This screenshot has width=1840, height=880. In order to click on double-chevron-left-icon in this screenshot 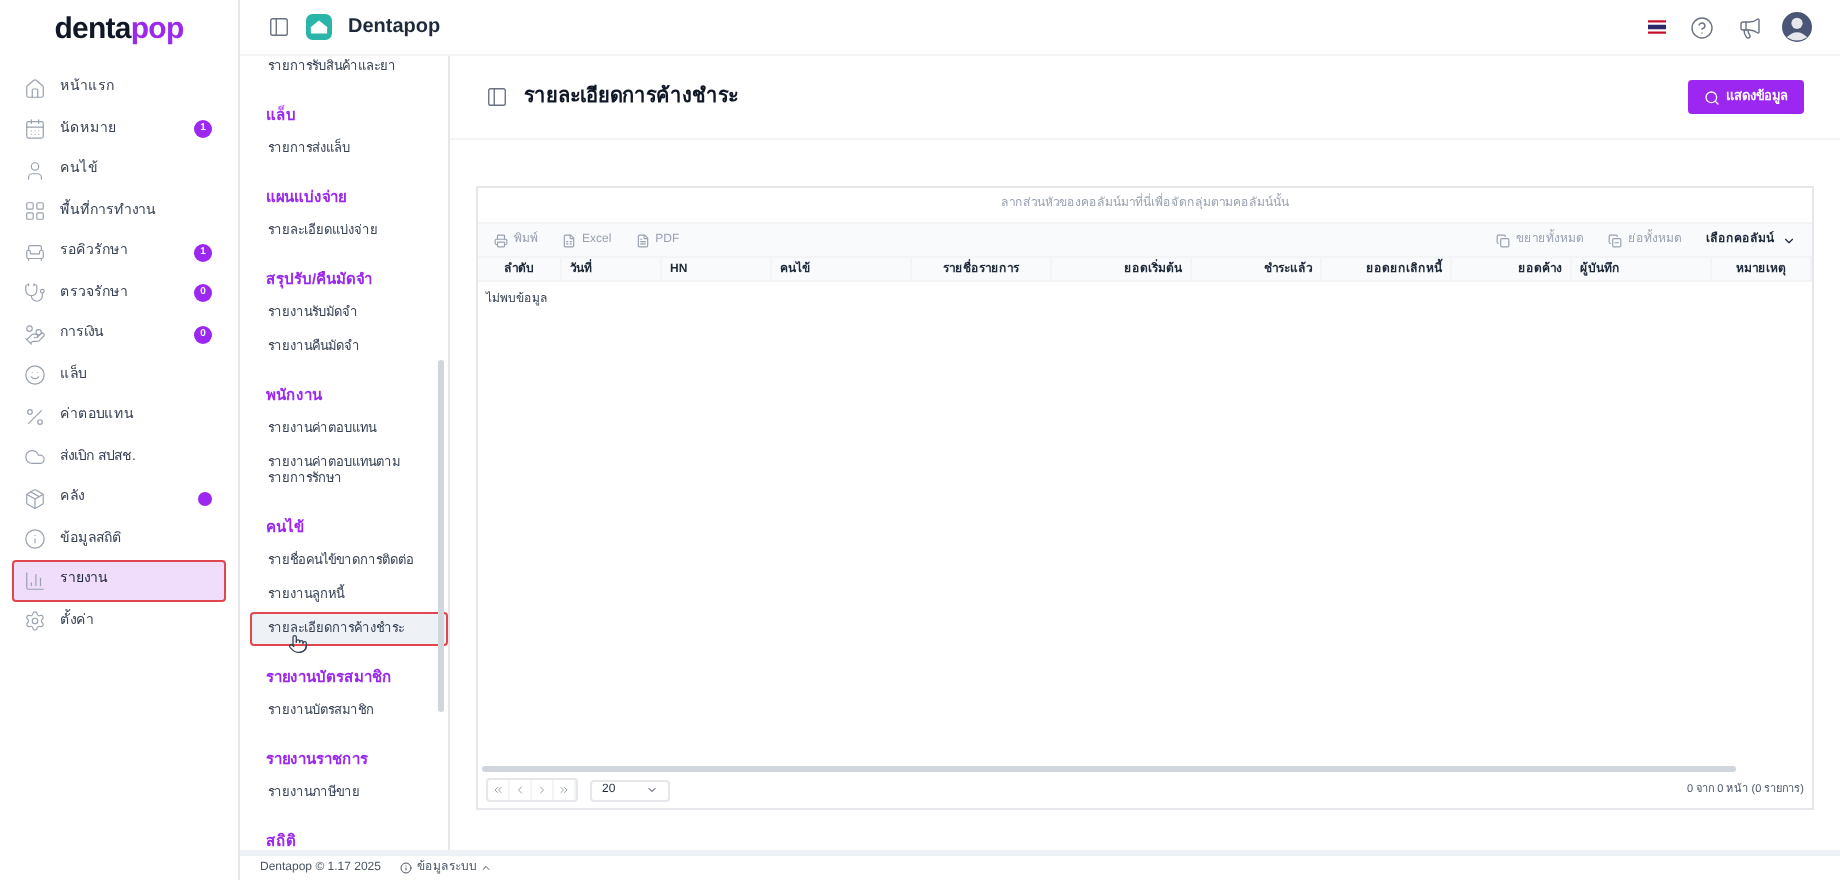, I will do `click(498, 790)`.